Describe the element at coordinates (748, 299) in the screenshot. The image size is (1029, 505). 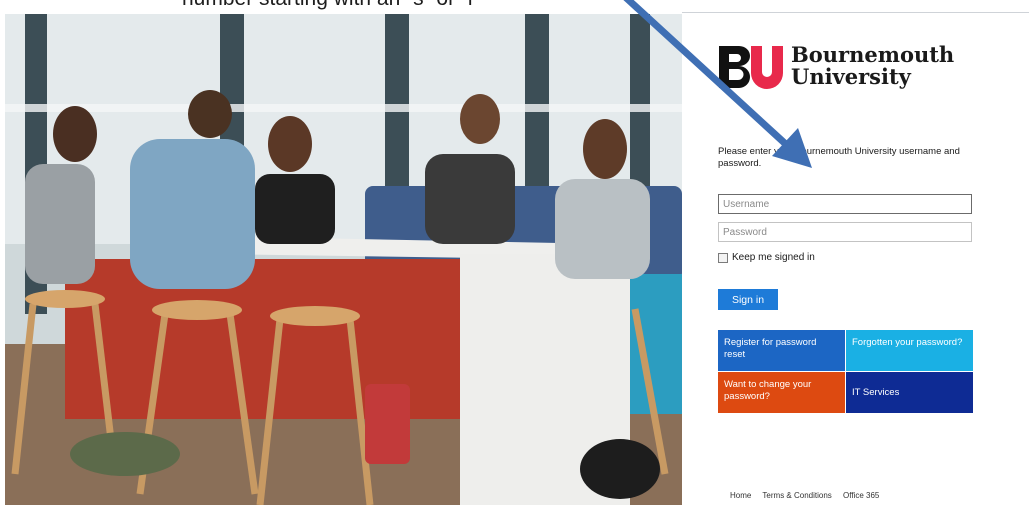
I see `sign-in-button: Sign in` at that location.